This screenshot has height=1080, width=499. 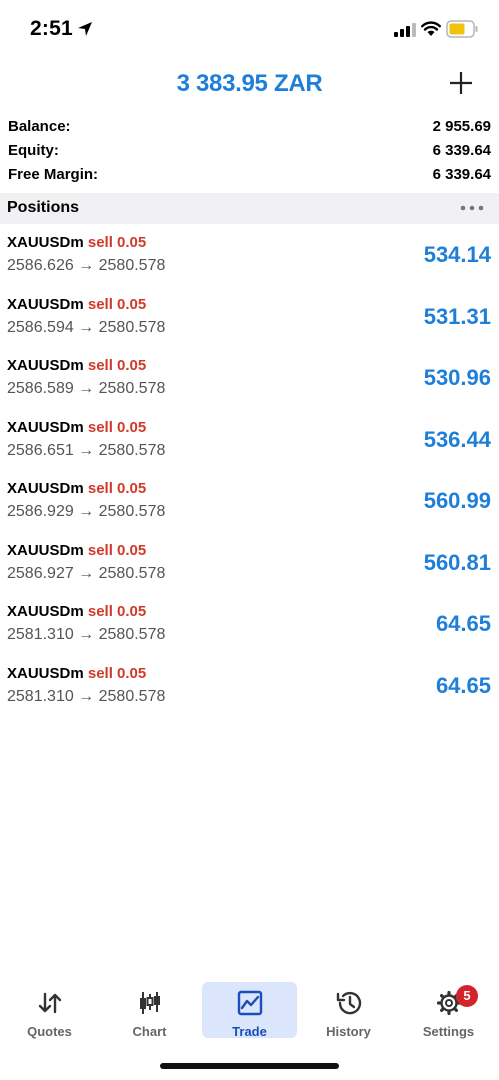 I want to click on status-time: 2:51, so click(x=51, y=28).